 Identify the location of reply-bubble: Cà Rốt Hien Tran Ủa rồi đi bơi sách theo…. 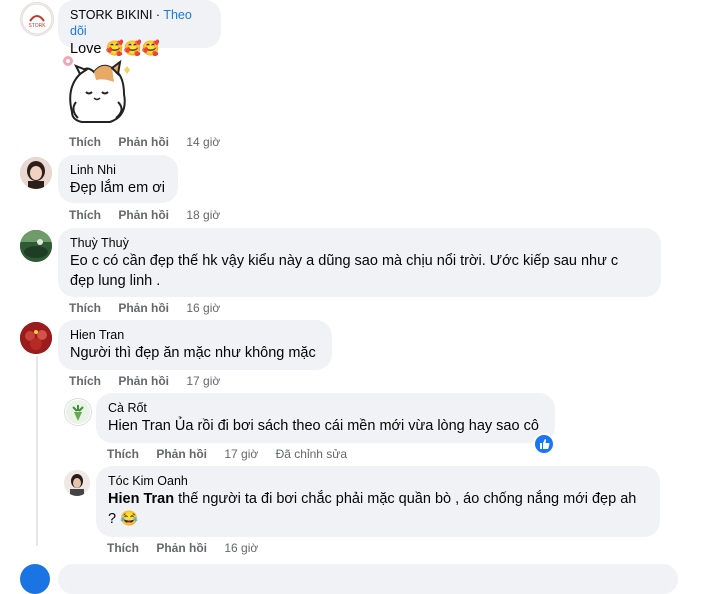
(325, 418).